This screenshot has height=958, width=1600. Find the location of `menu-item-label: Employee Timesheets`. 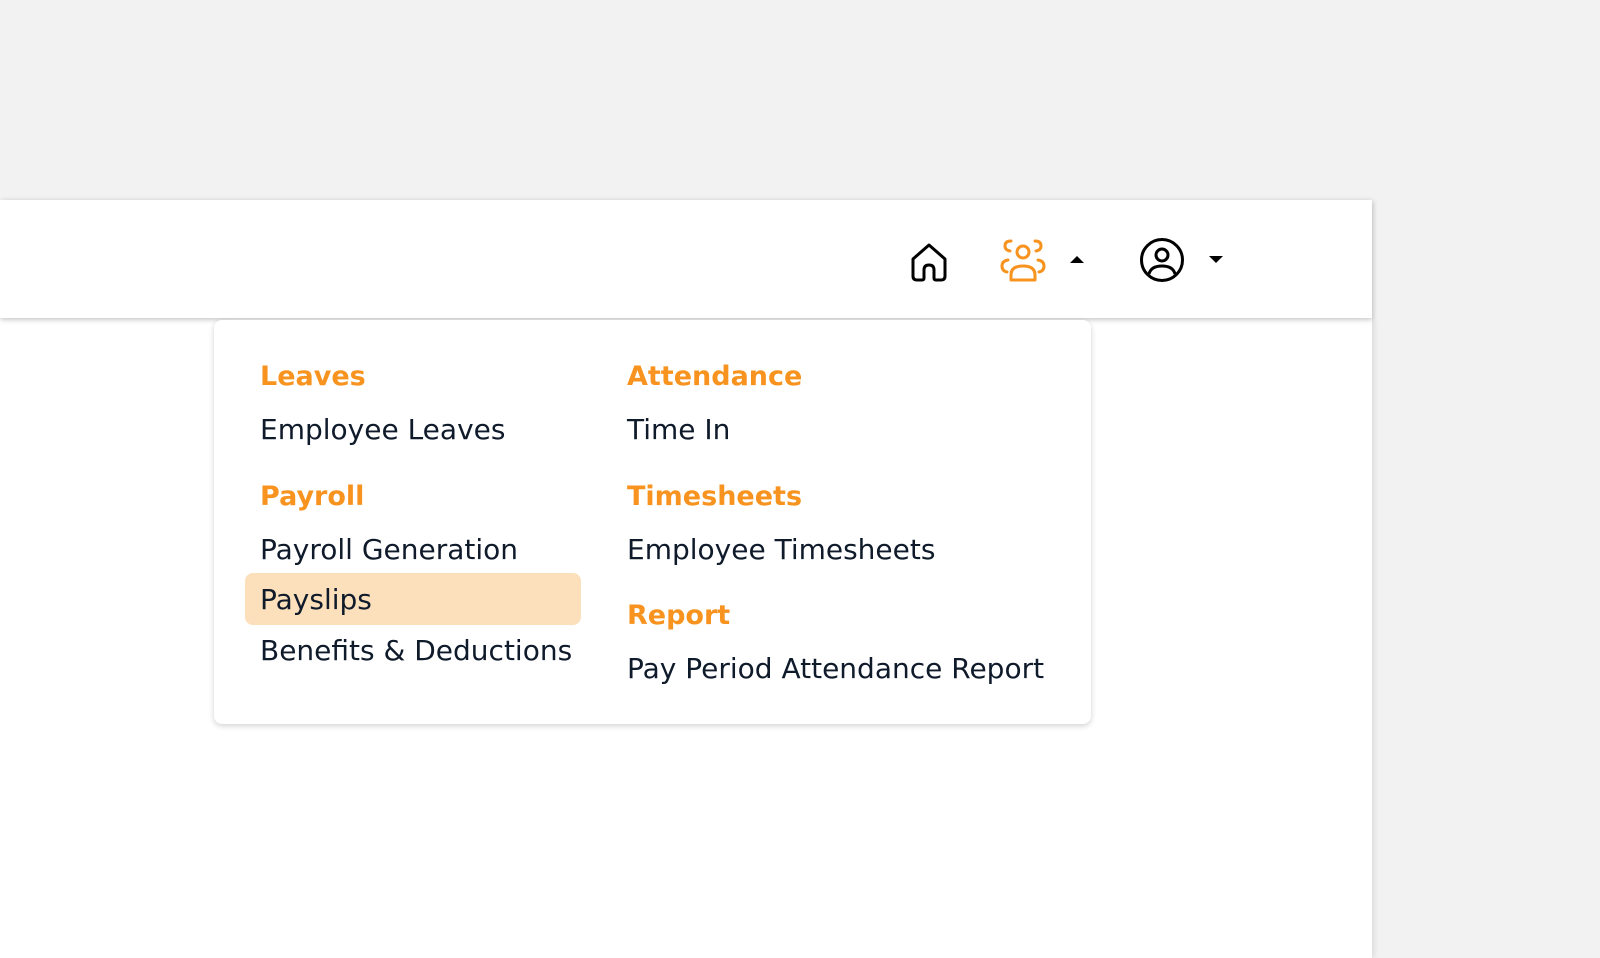

menu-item-label: Employee Timesheets is located at coordinates (781, 549).